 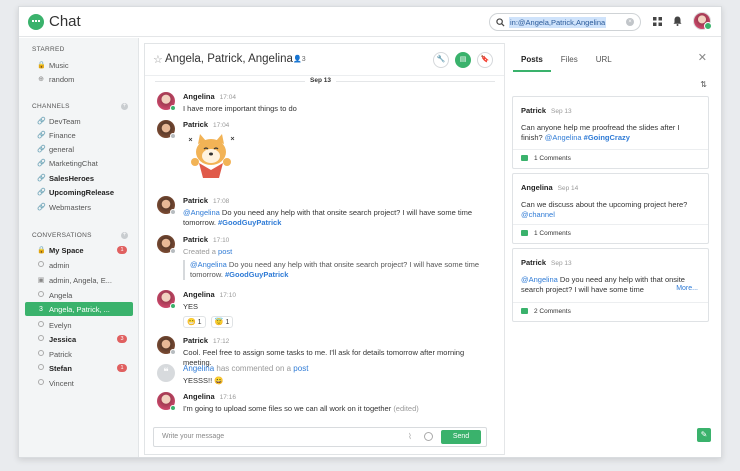 What do you see at coordinates (124, 235) in the screenshot?
I see `add-conversation-icon: +` at bounding box center [124, 235].